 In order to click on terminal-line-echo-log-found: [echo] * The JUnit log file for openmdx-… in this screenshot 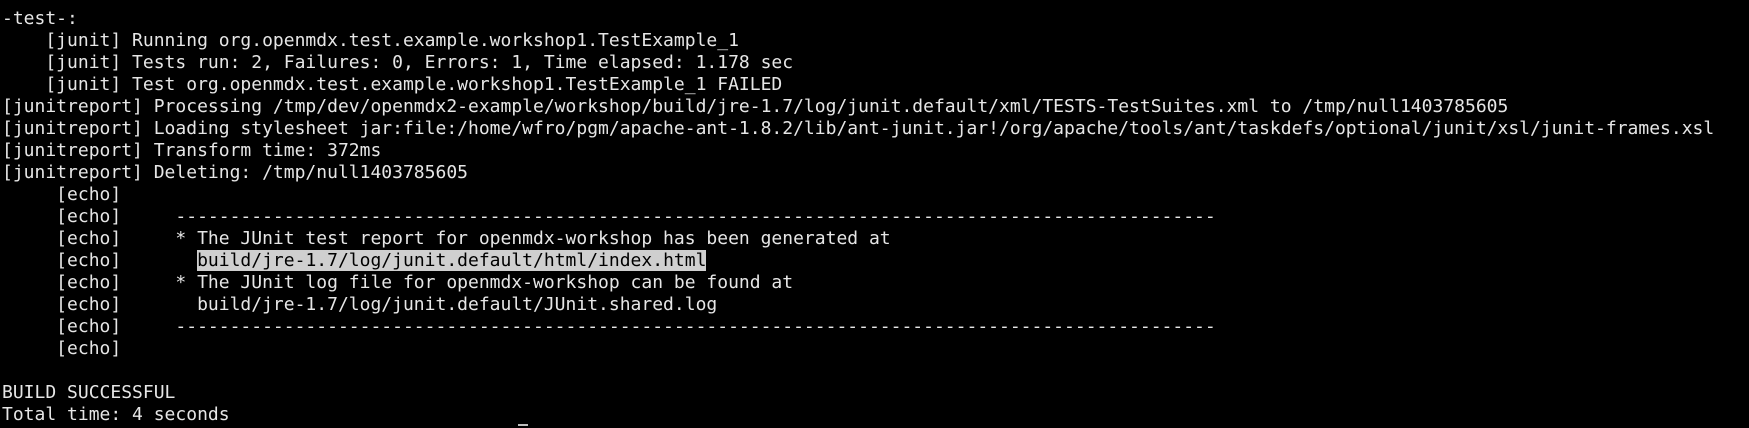, I will do `click(398, 282)`.